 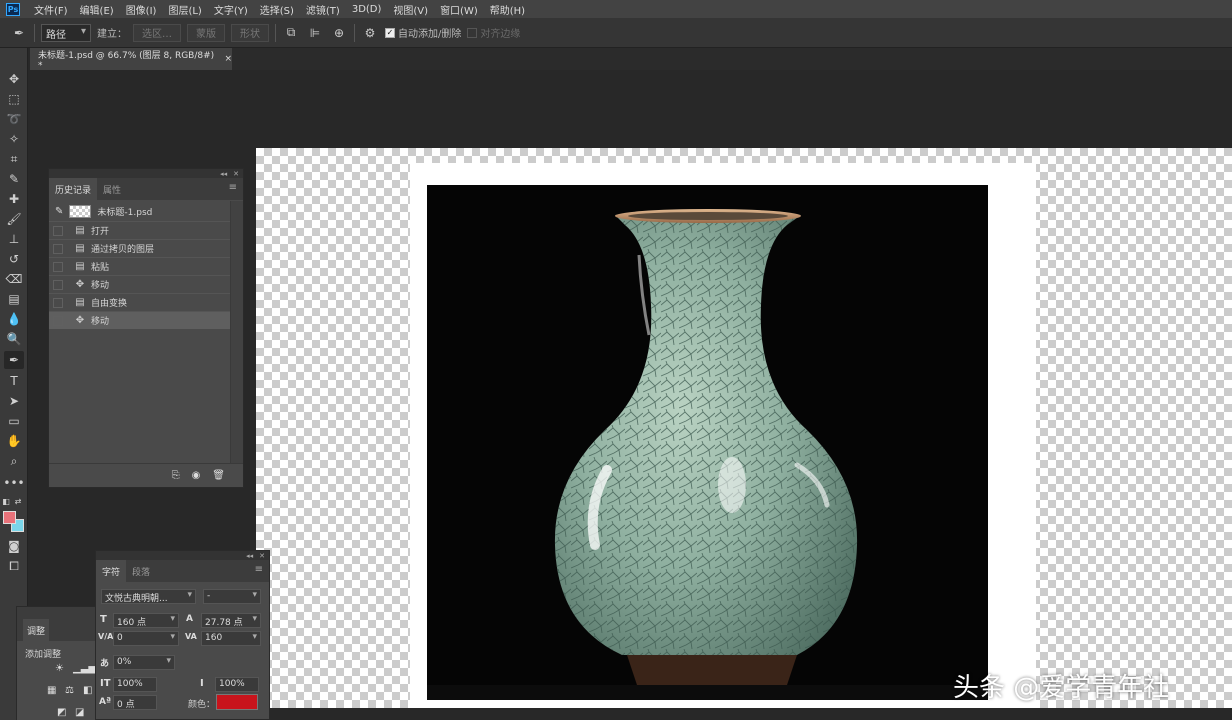 What do you see at coordinates (14, 259) in the screenshot?
I see `history-brush-tool-icon: ↺` at bounding box center [14, 259].